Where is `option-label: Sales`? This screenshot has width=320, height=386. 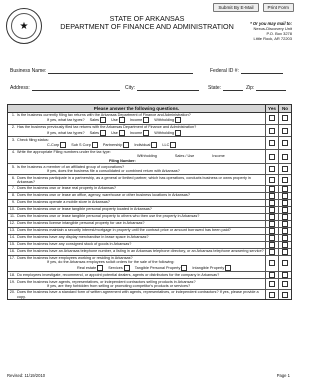
option-label: Sales is located at coordinates (94, 120).